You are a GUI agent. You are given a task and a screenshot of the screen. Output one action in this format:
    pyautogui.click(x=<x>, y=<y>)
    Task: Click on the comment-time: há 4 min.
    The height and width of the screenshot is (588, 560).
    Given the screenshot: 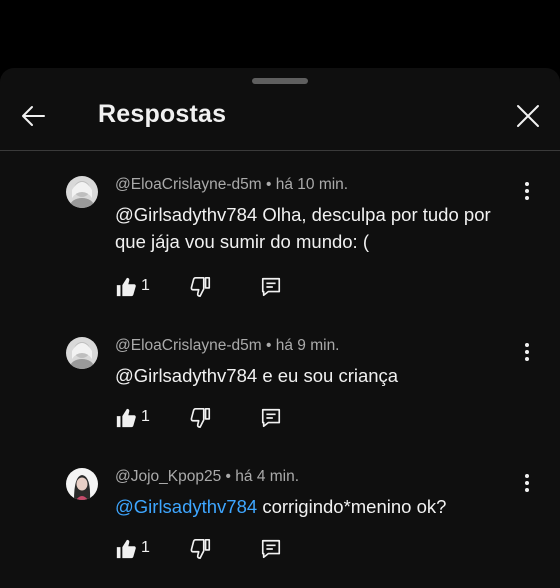 What is the action you would take?
    pyautogui.click(x=267, y=476)
    